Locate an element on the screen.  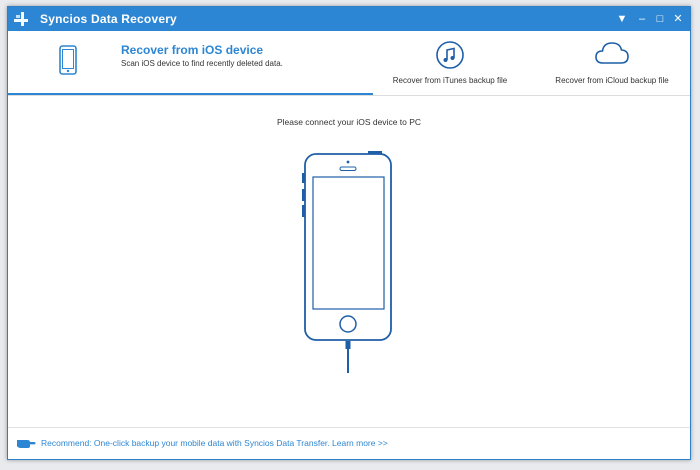
tab-recover-itunes-backup: Recover from iTunes backup file is located at coordinates (450, 62).